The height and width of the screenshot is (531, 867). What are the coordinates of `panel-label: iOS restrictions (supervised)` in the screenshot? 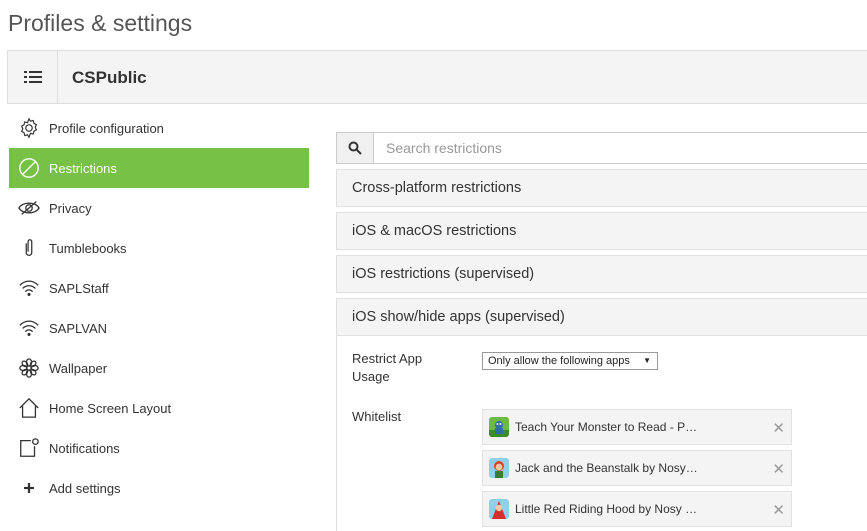 It's located at (443, 274).